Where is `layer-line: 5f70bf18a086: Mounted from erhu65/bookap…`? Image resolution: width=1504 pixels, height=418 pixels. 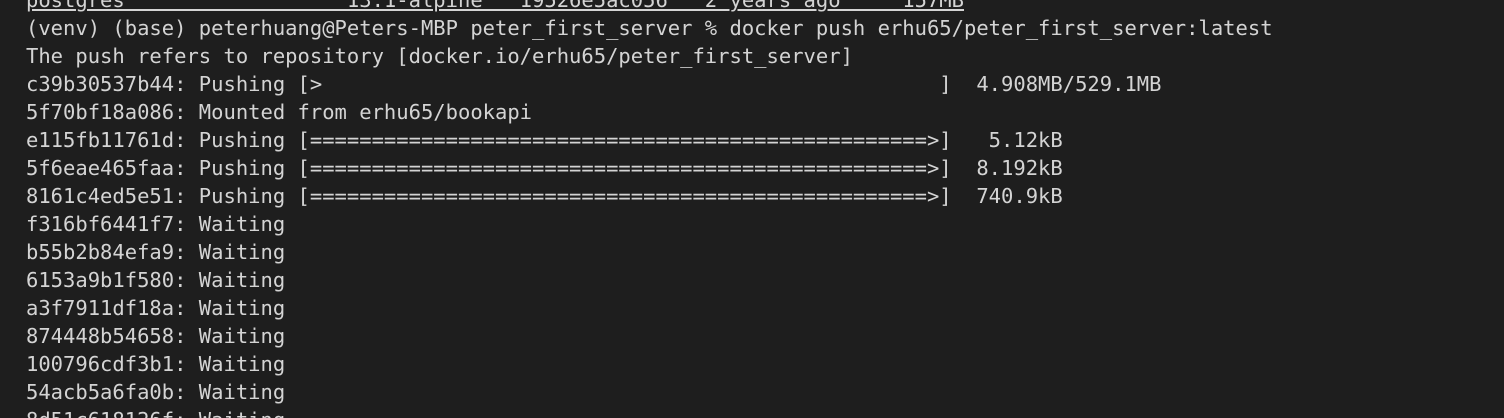 layer-line: 5f70bf18a086: Mounted from erhu65/bookap… is located at coordinates (279, 112).